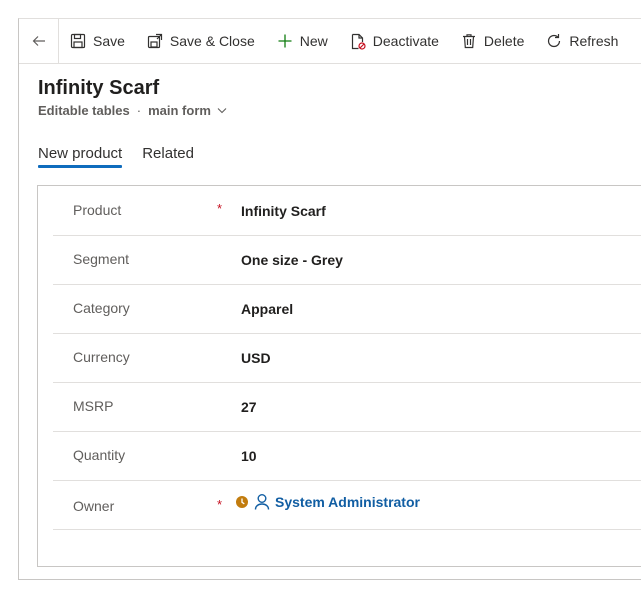  Describe the element at coordinates (84, 110) in the screenshot. I see `entity-name: Editable tables` at that location.